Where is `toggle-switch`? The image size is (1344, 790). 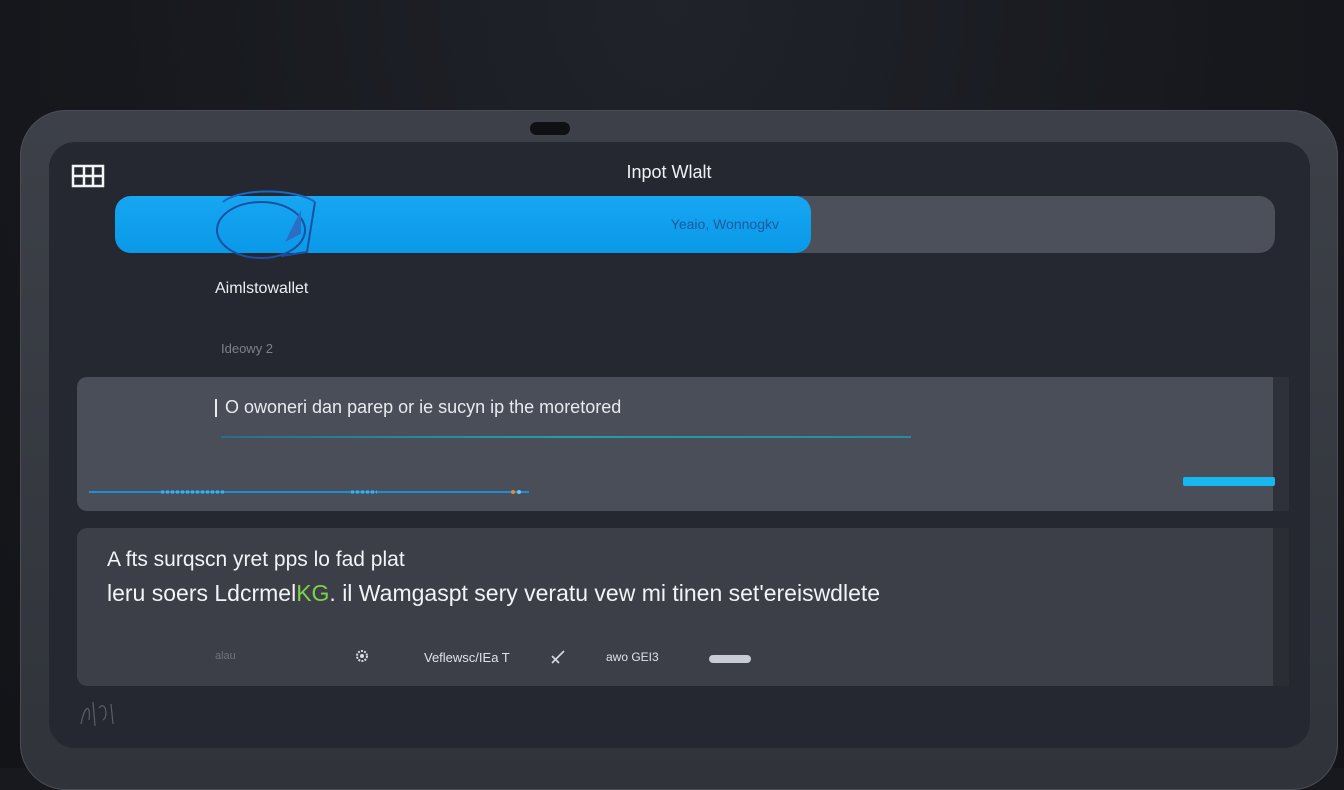 toggle-switch is located at coordinates (730, 659).